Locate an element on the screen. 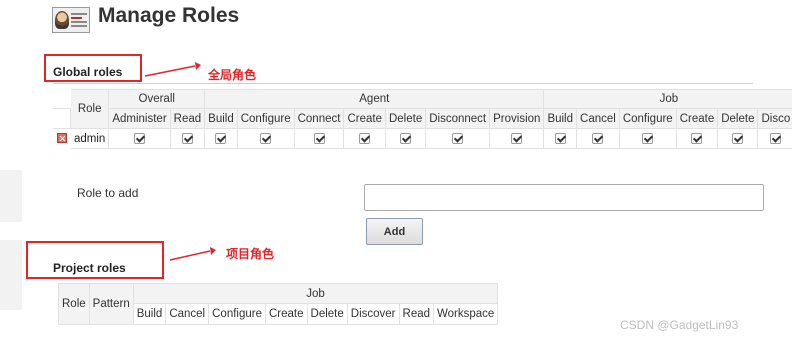  pattern-header: Pattern is located at coordinates (111, 304).